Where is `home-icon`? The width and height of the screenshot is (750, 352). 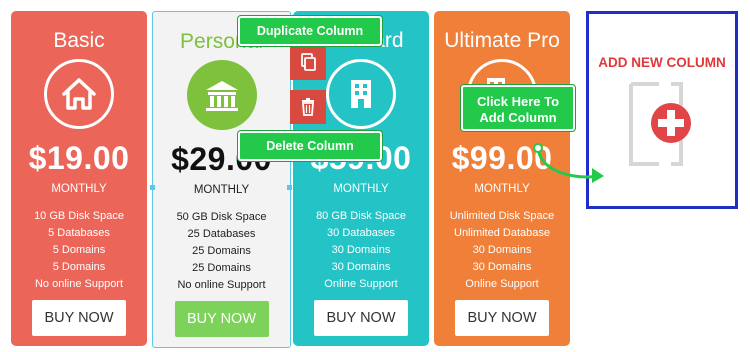
home-icon is located at coordinates (79, 94).